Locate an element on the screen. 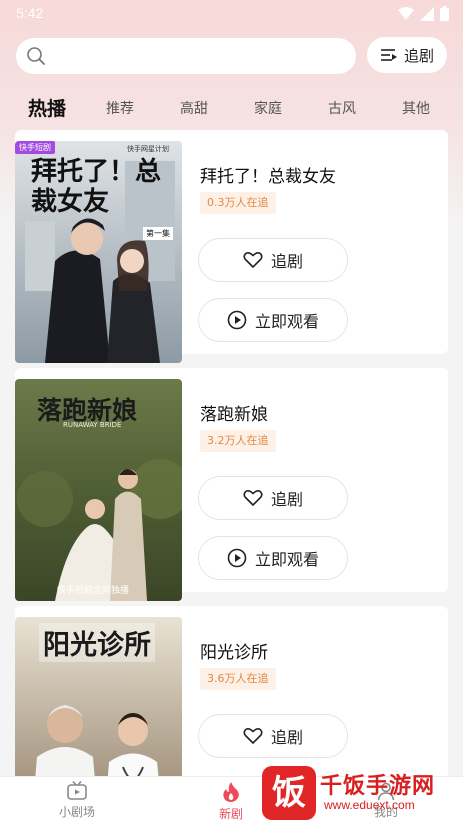  poster-credit: 快手网星计划 is located at coordinates (148, 149).